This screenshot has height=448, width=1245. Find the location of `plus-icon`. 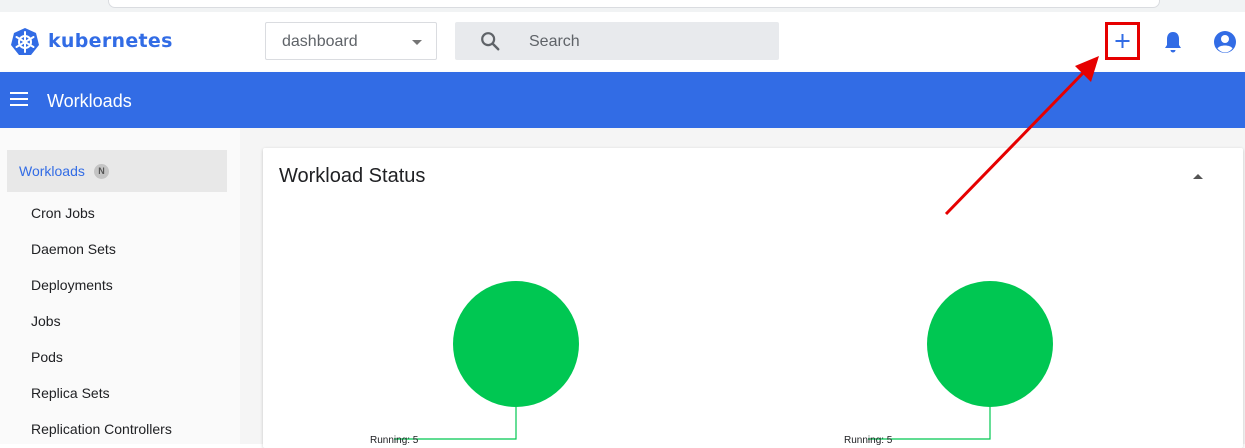

plus-icon is located at coordinates (1122, 41).